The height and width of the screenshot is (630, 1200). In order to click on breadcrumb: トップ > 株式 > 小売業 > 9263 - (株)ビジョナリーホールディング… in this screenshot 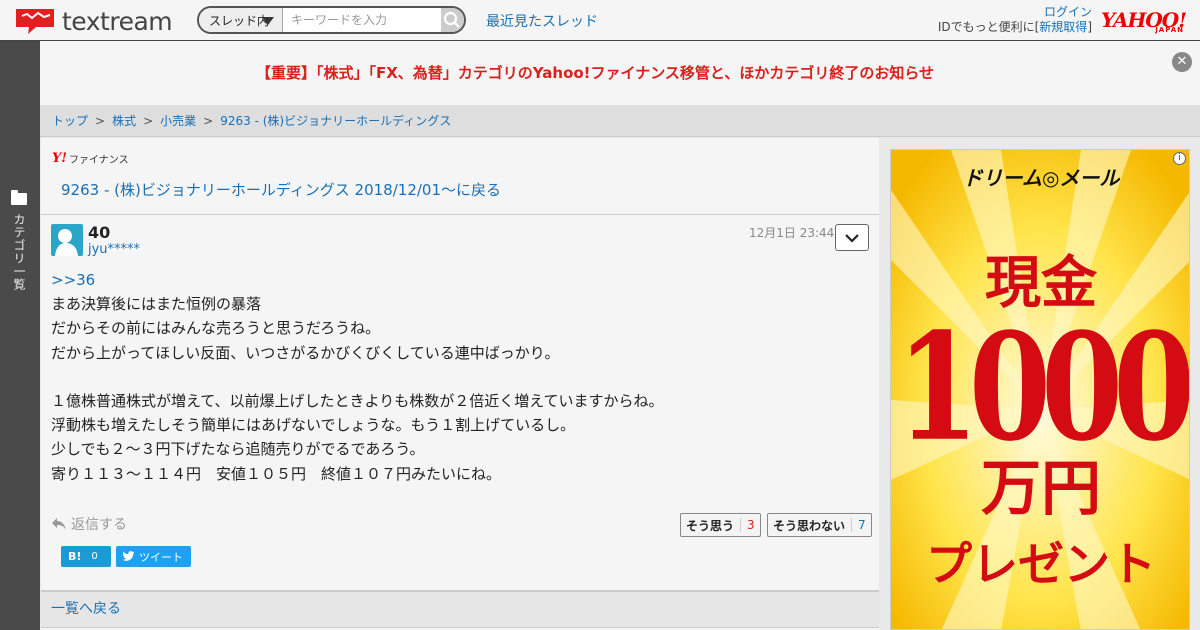, I will do `click(620, 121)`.